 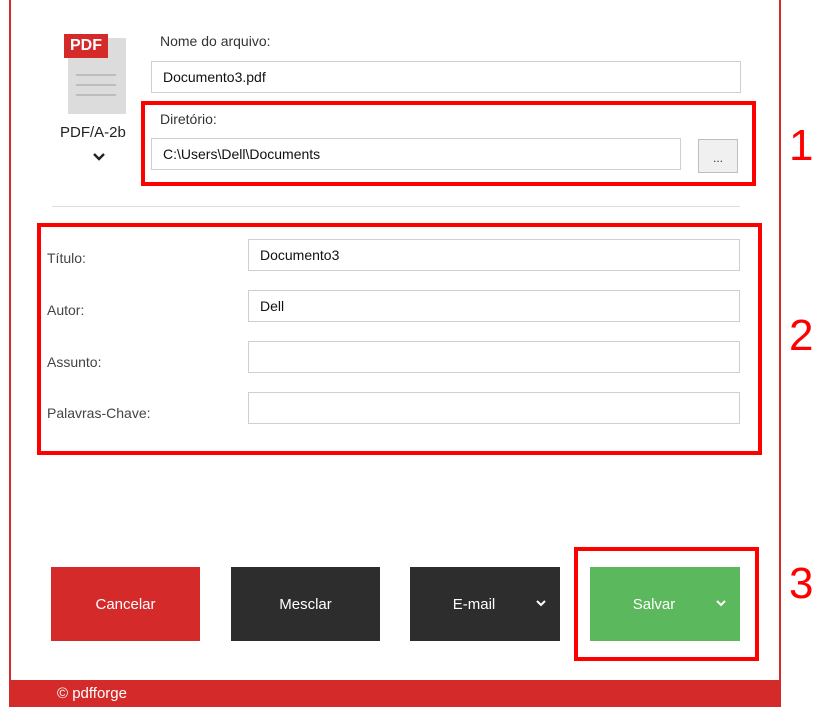 I want to click on window-border-right, so click(x=780, y=340).